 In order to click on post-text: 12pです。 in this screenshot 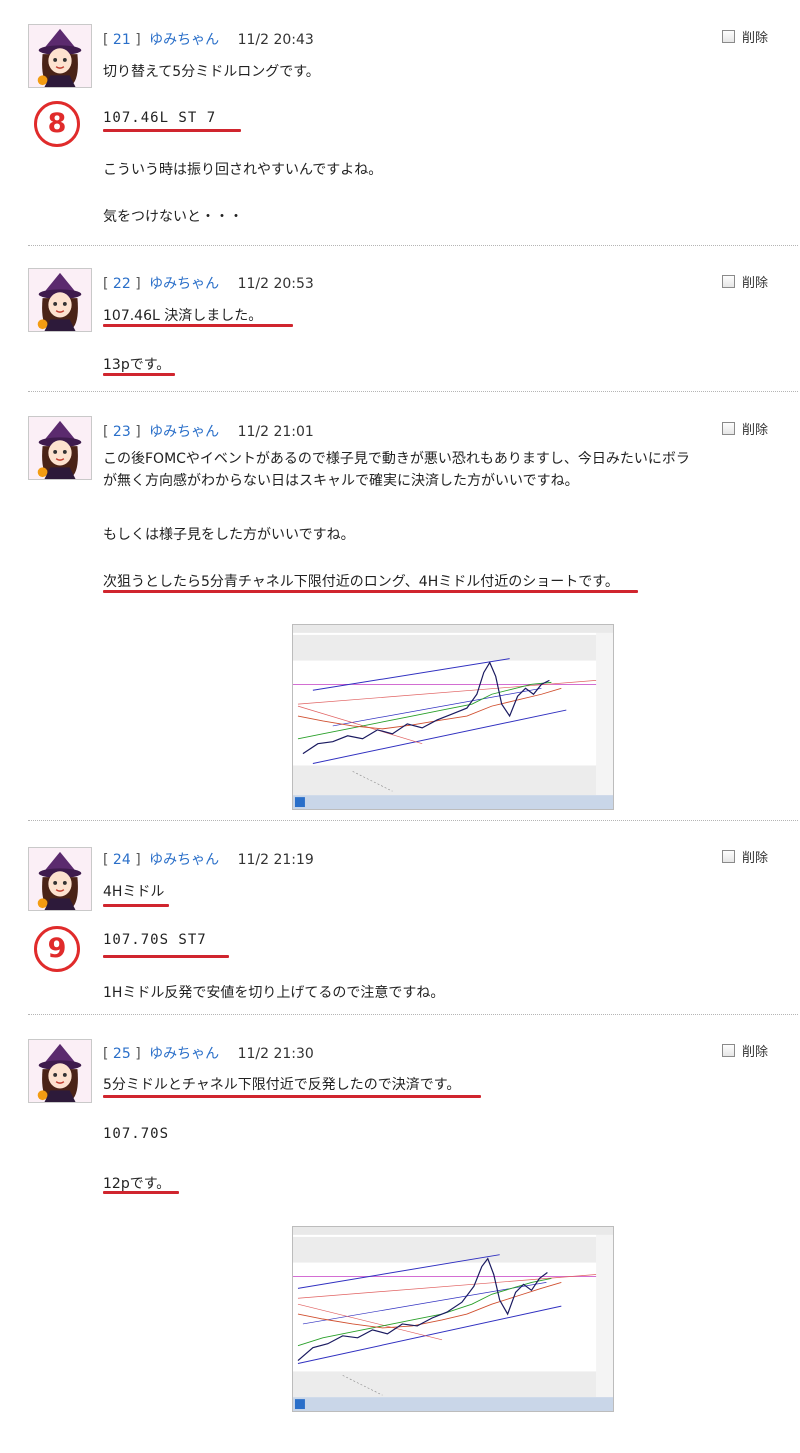, I will do `click(137, 1184)`.